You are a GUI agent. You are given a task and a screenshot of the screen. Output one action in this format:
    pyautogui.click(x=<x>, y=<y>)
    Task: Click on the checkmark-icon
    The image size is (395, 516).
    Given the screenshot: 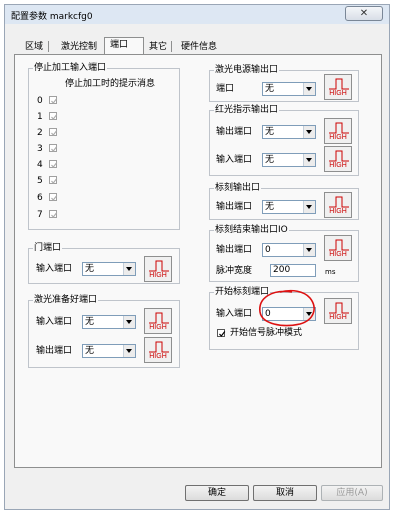 What is the action you would take?
    pyautogui.click(x=222, y=334)
    